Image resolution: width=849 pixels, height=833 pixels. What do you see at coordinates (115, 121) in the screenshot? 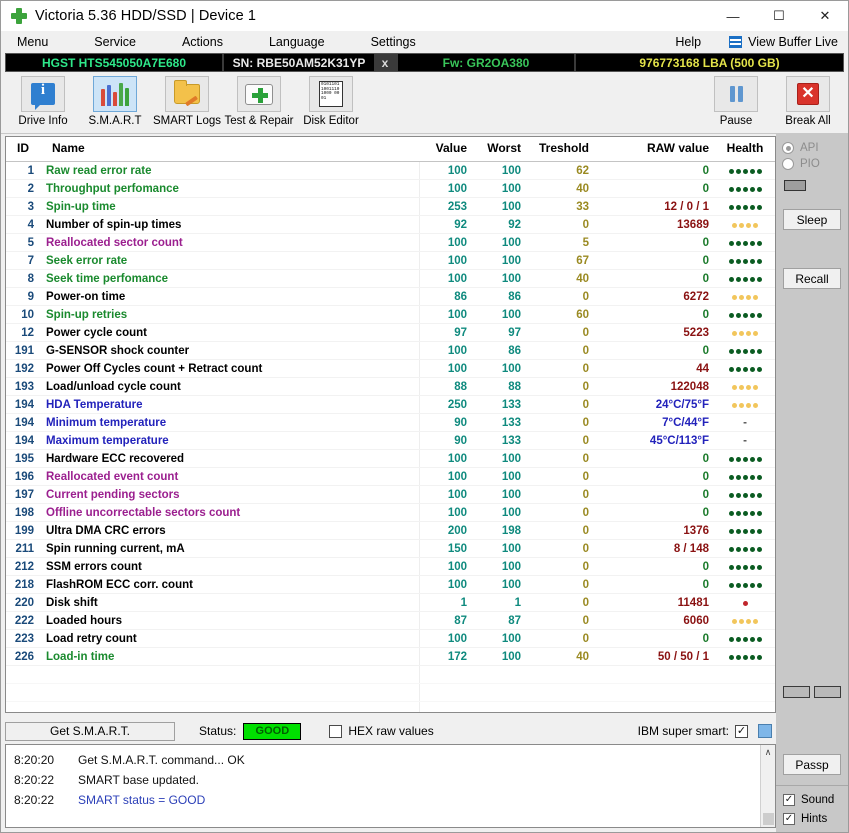
I see `toolbar-smart-label: S.M.A.R.T` at bounding box center [115, 121].